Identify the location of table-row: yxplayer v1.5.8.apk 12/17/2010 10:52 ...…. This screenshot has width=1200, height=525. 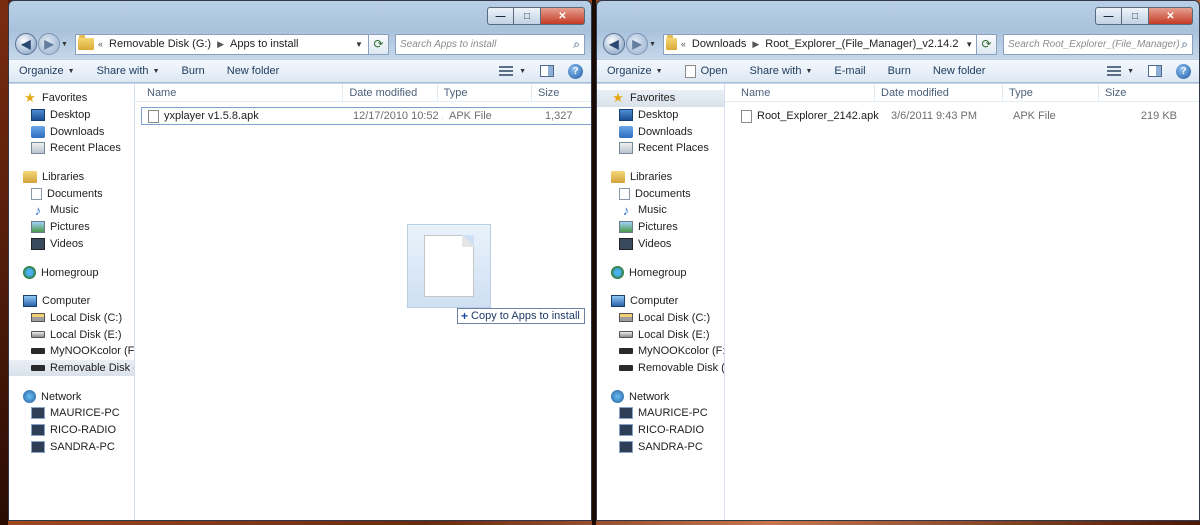
(366, 116).